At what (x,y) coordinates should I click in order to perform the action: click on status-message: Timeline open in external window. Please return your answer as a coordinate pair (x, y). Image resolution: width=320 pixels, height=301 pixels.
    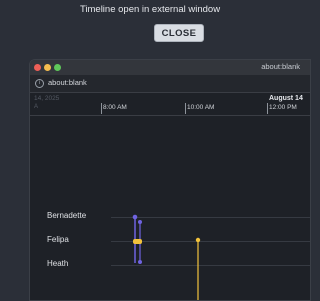
    Looking at the image, I should click on (150, 9).